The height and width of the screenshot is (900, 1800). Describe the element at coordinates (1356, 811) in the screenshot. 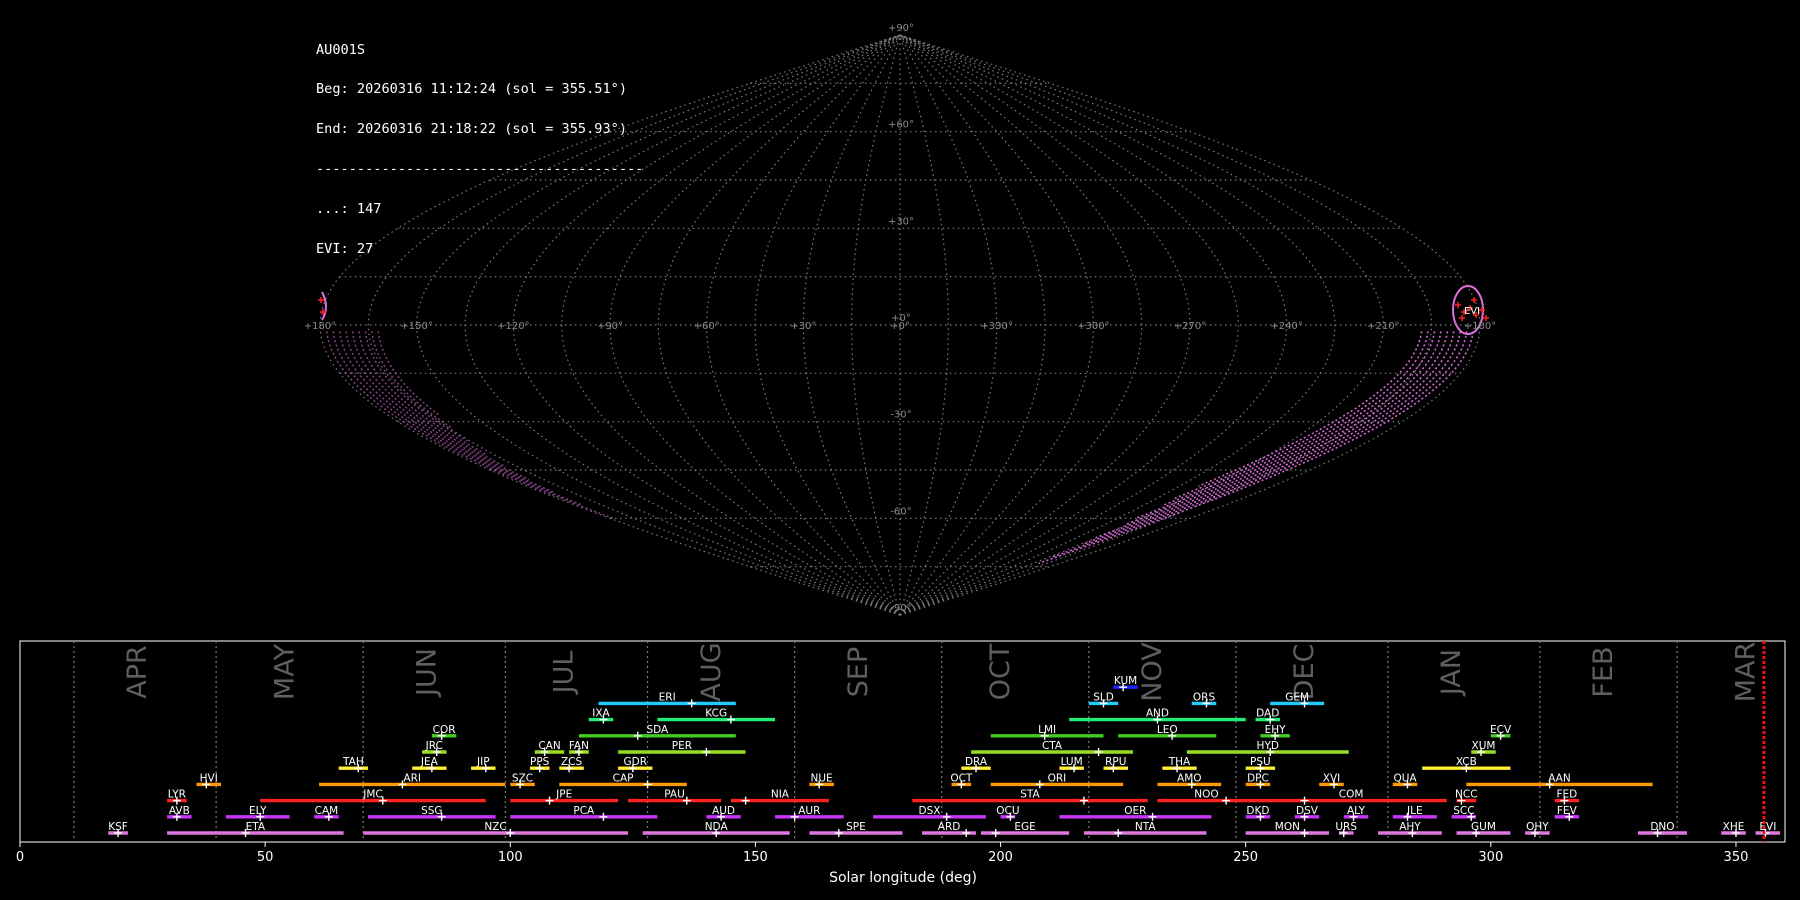

I see `shower-label: ALY` at that location.